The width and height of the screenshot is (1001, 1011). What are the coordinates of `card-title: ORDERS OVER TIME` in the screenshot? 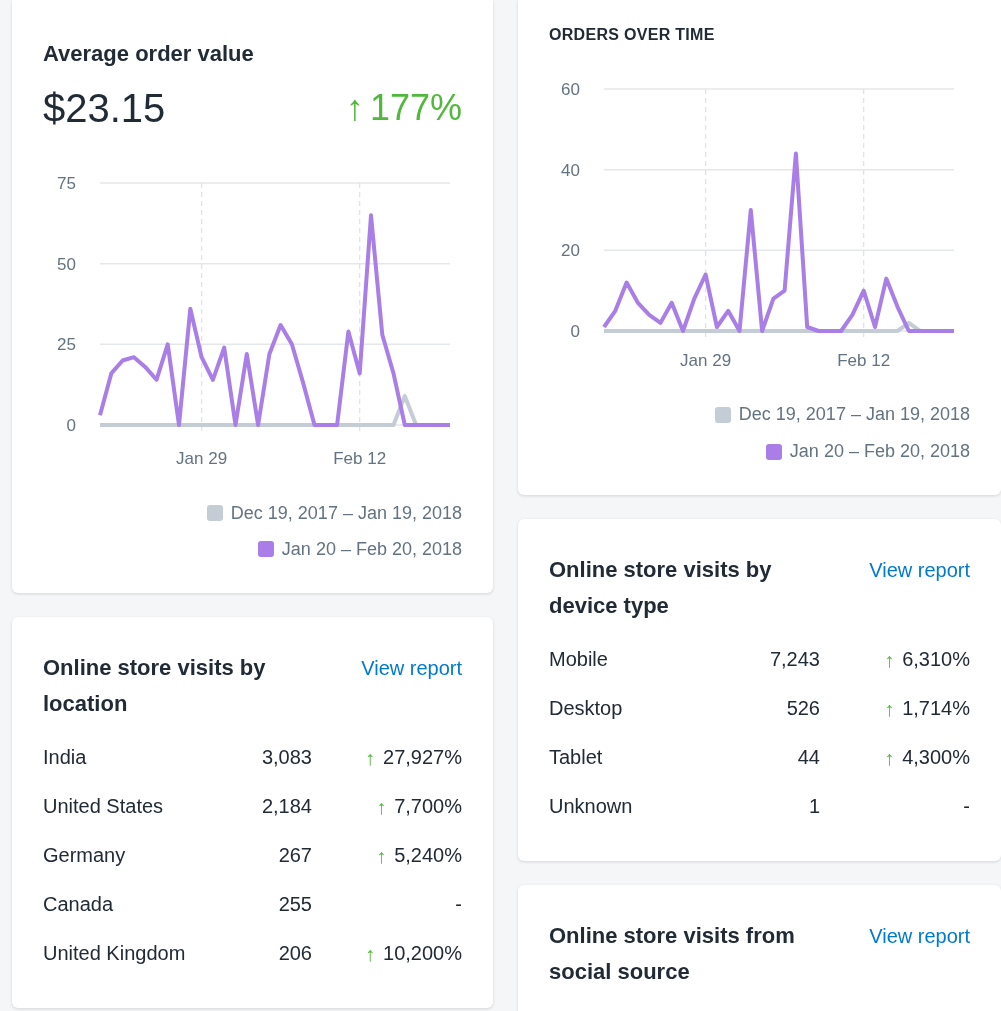 It's located at (632, 35).